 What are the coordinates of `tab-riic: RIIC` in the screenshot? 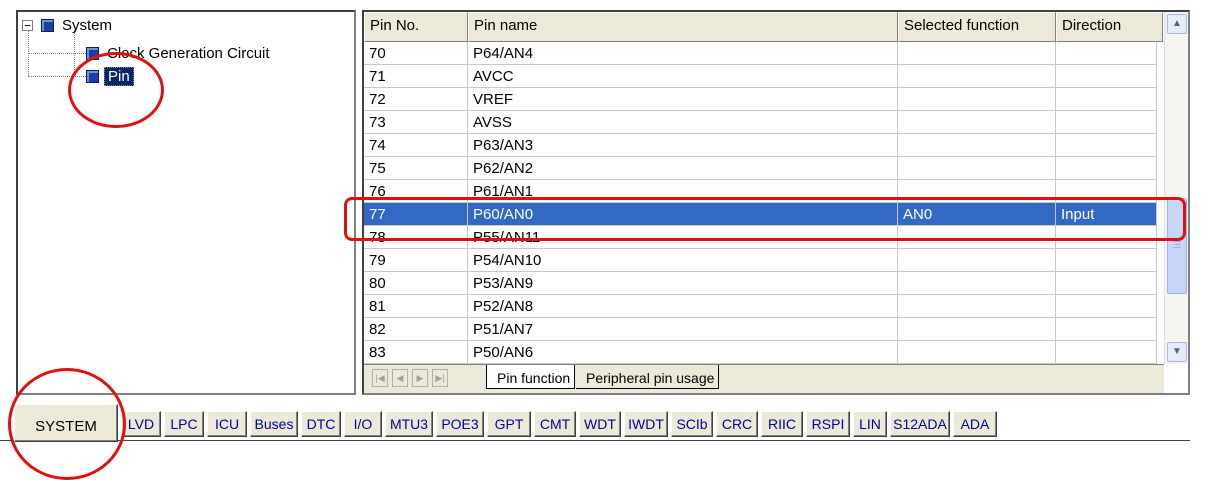 It's located at (782, 424).